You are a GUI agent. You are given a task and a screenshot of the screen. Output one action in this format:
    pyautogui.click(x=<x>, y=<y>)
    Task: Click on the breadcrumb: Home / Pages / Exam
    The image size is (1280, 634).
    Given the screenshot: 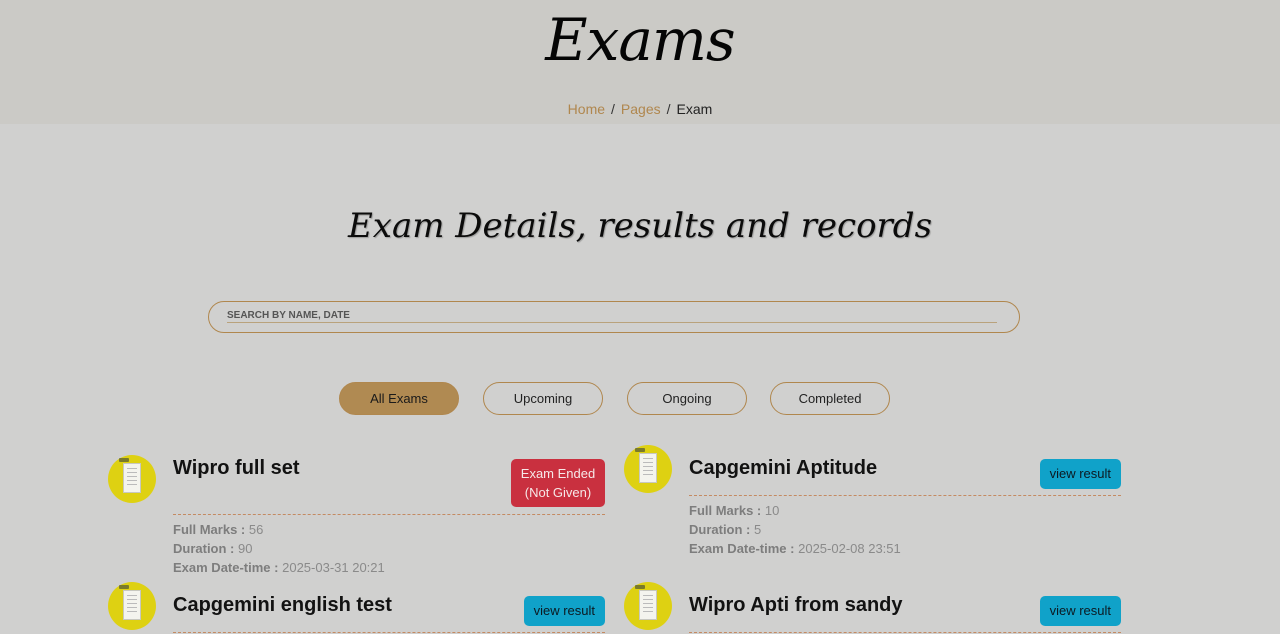 What is the action you would take?
    pyautogui.click(x=640, y=109)
    